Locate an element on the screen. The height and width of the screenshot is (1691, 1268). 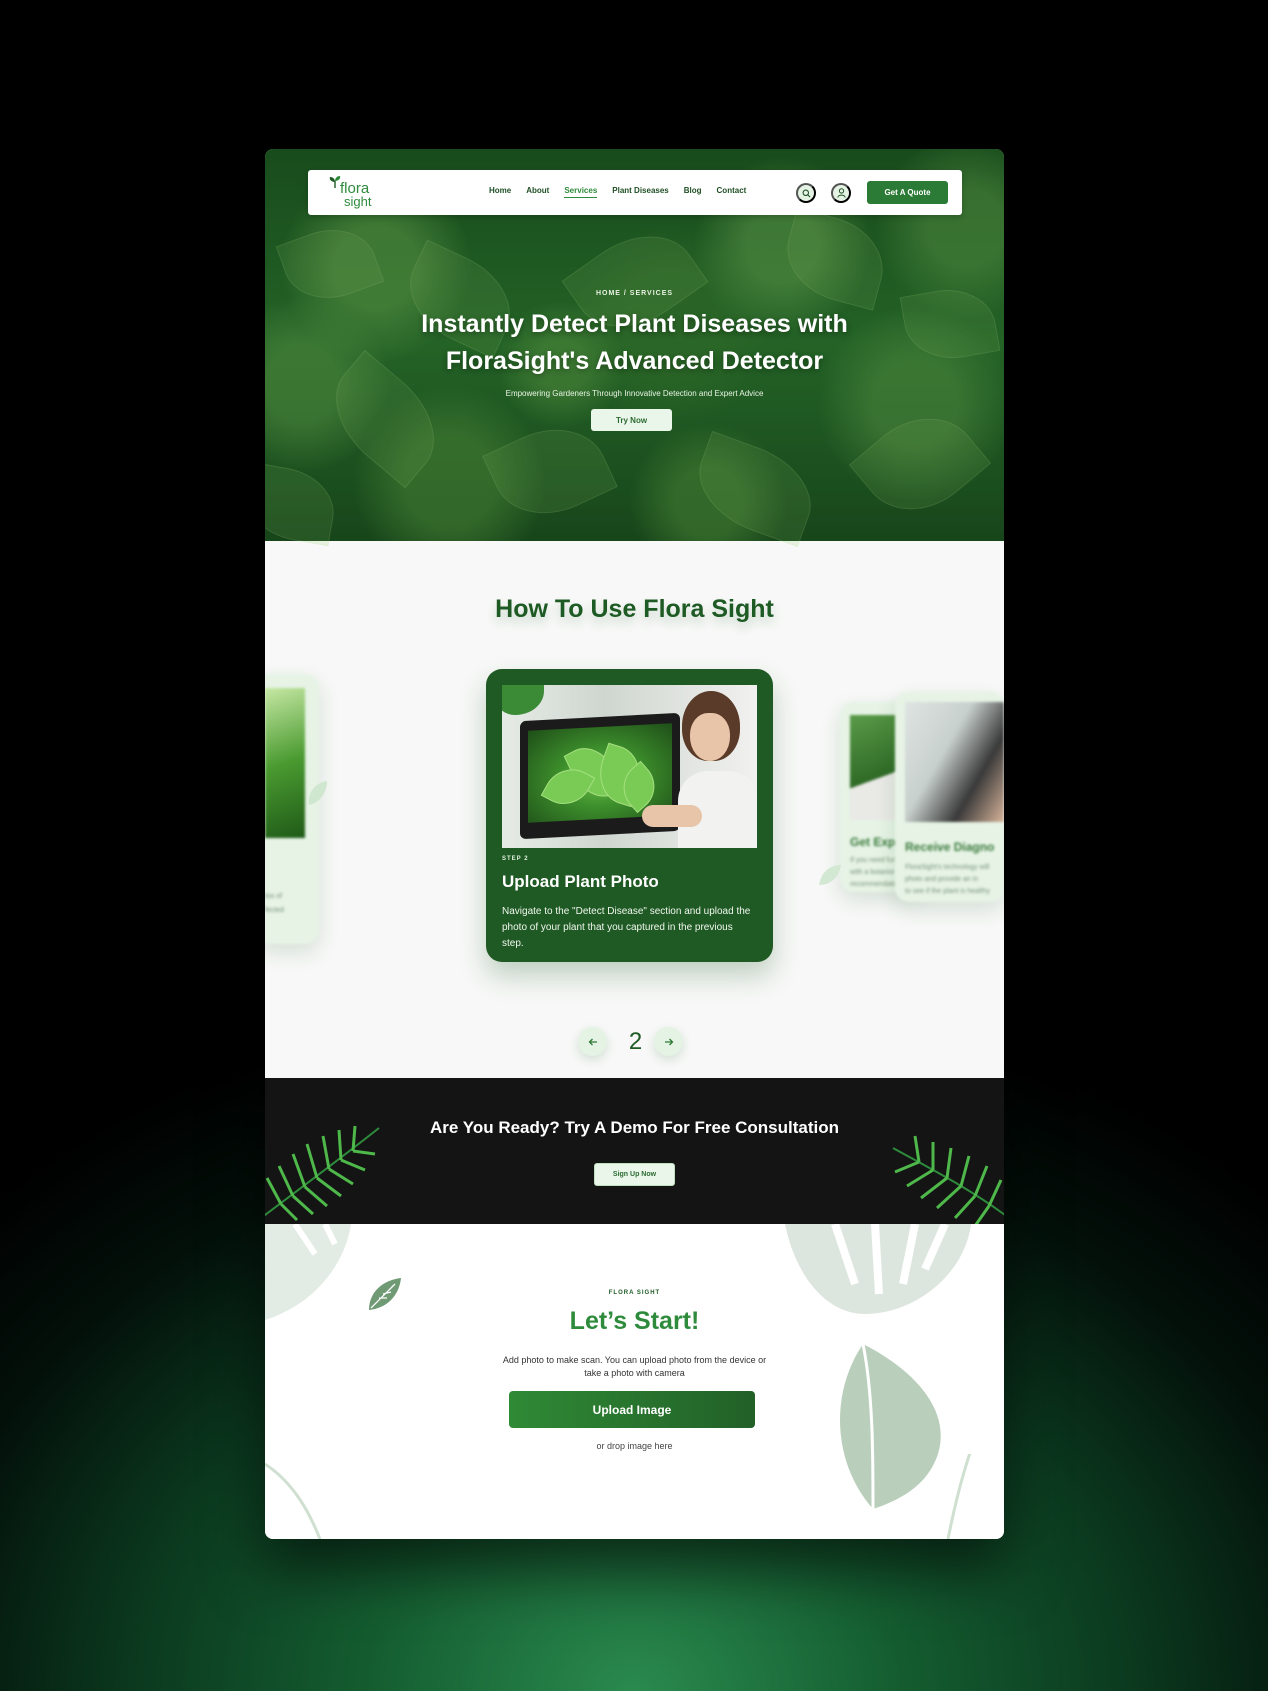
try-now-button: Try Now is located at coordinates (631, 420).